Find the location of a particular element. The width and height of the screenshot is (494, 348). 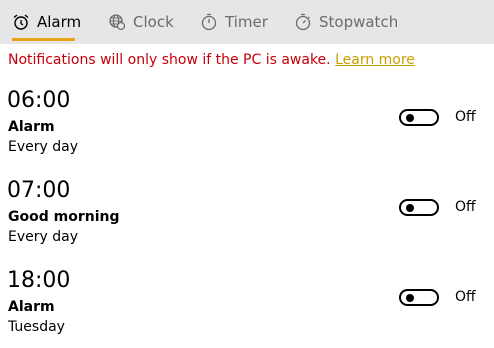

tab-timer-label: Timer is located at coordinates (246, 22).